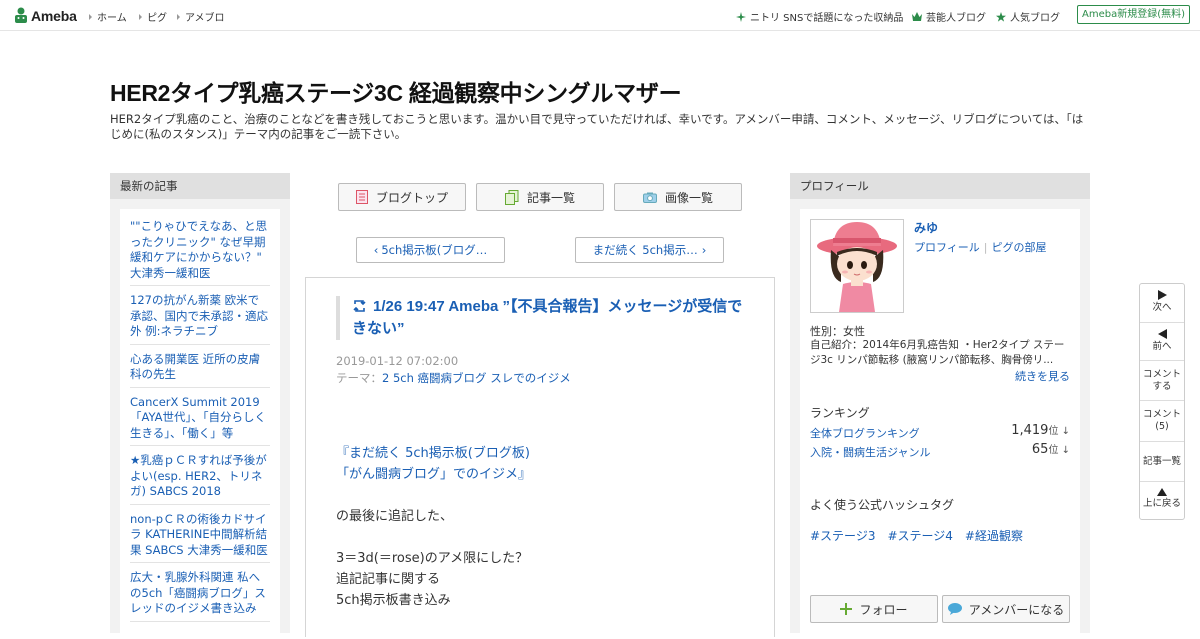  What do you see at coordinates (870, 452) in the screenshot?
I see `ranking-label: 入院・闘病生活ジャンル` at bounding box center [870, 452].